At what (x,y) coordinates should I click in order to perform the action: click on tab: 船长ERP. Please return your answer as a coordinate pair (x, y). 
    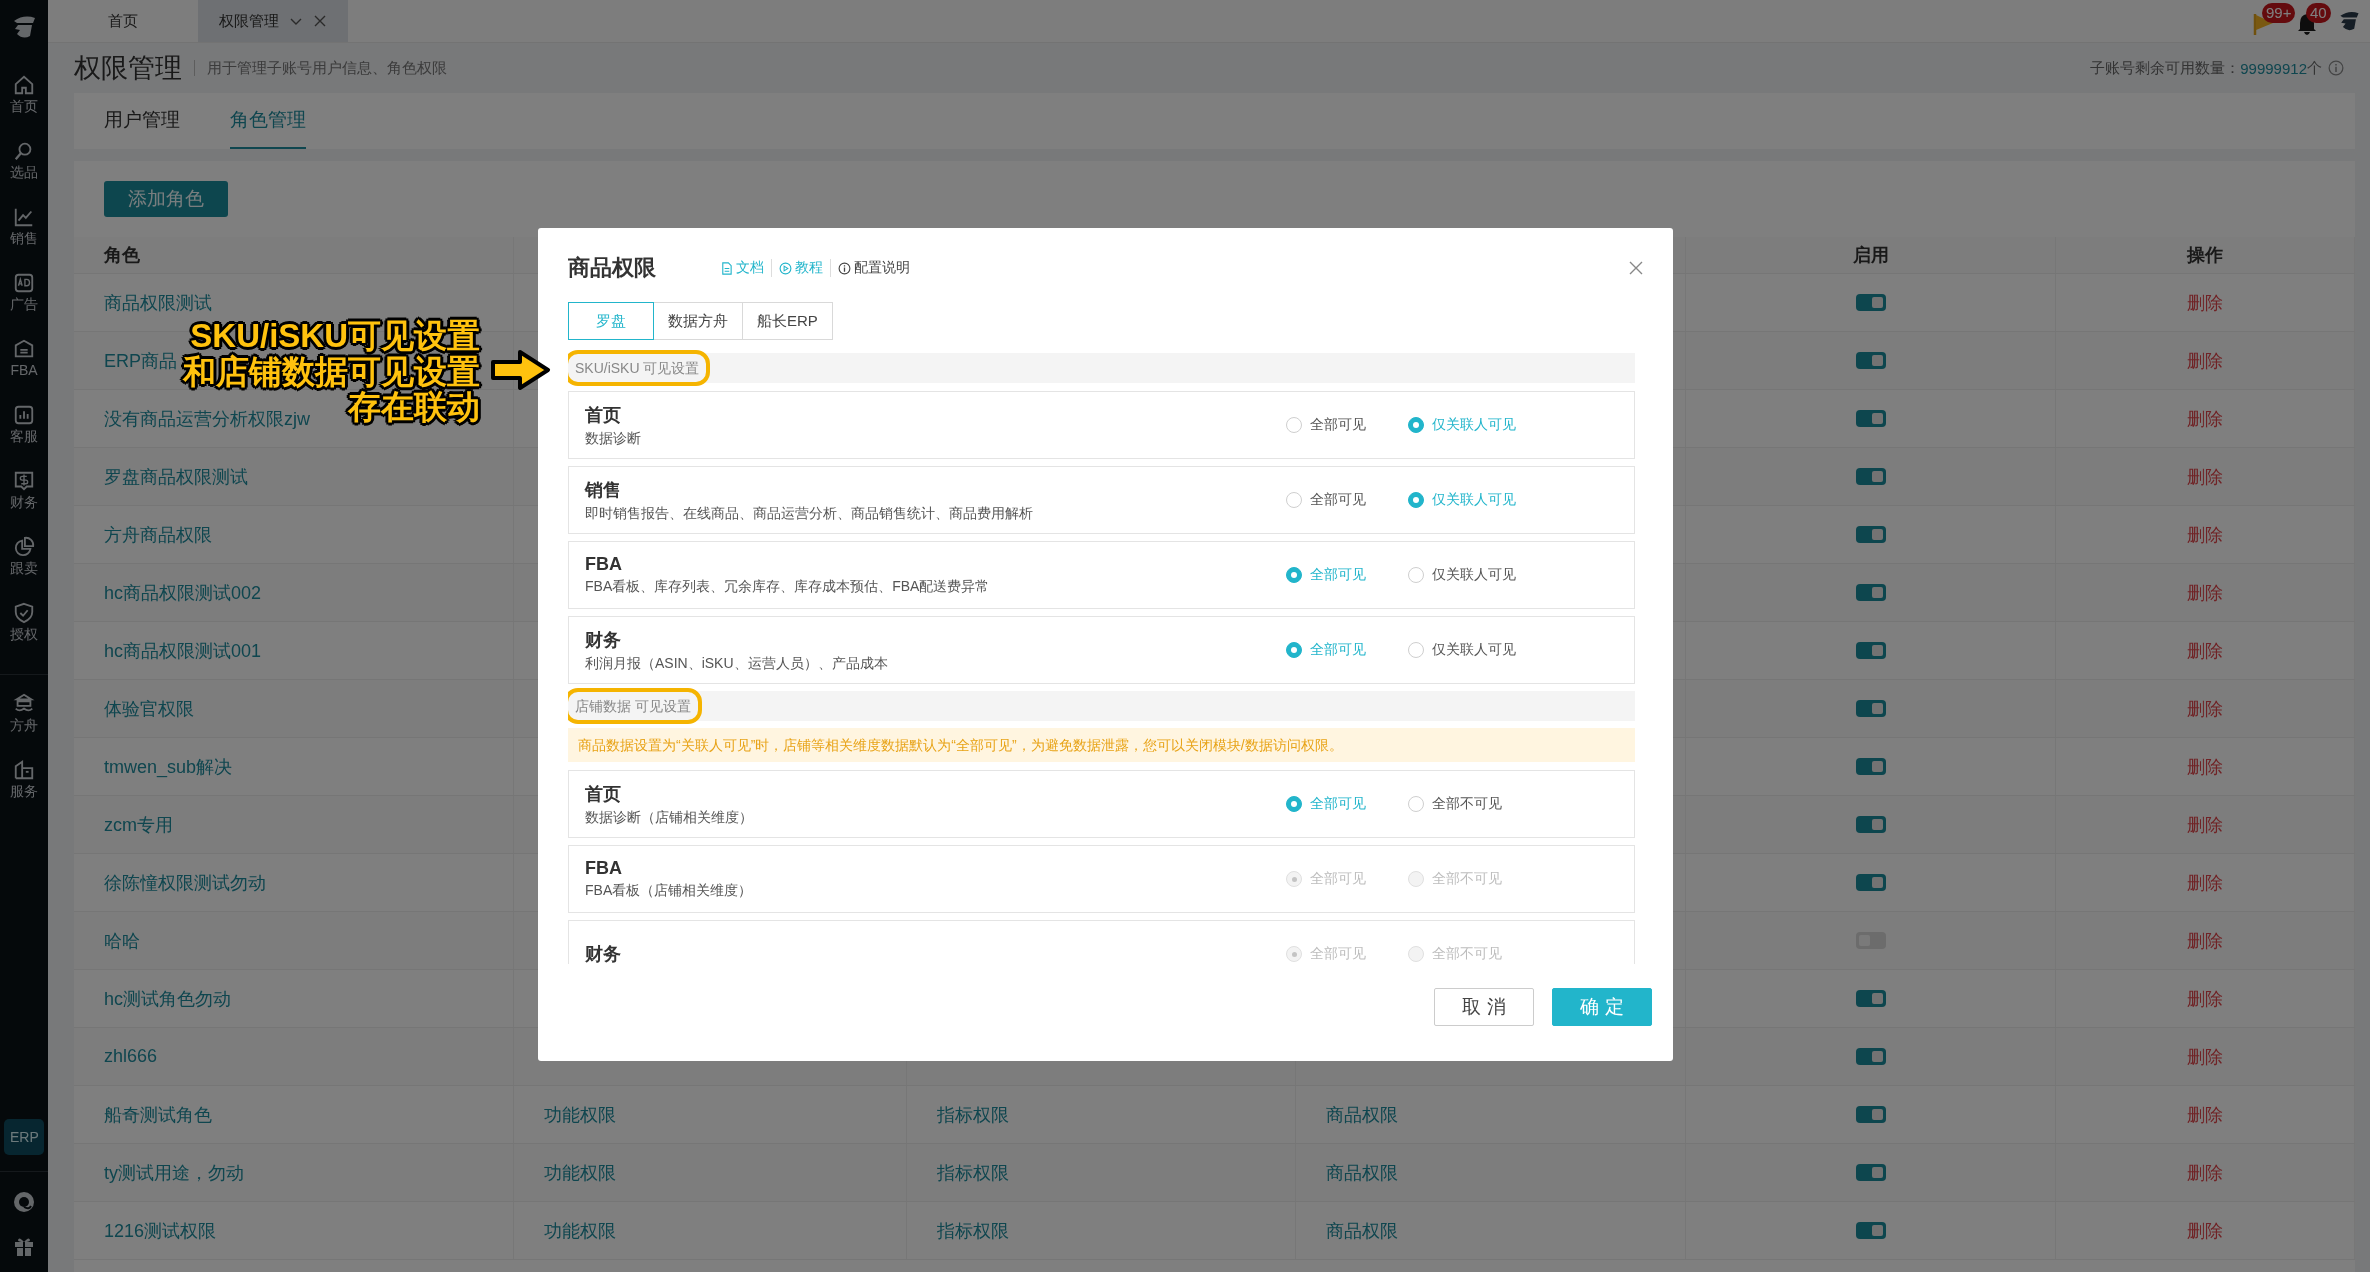
    Looking at the image, I should click on (787, 321).